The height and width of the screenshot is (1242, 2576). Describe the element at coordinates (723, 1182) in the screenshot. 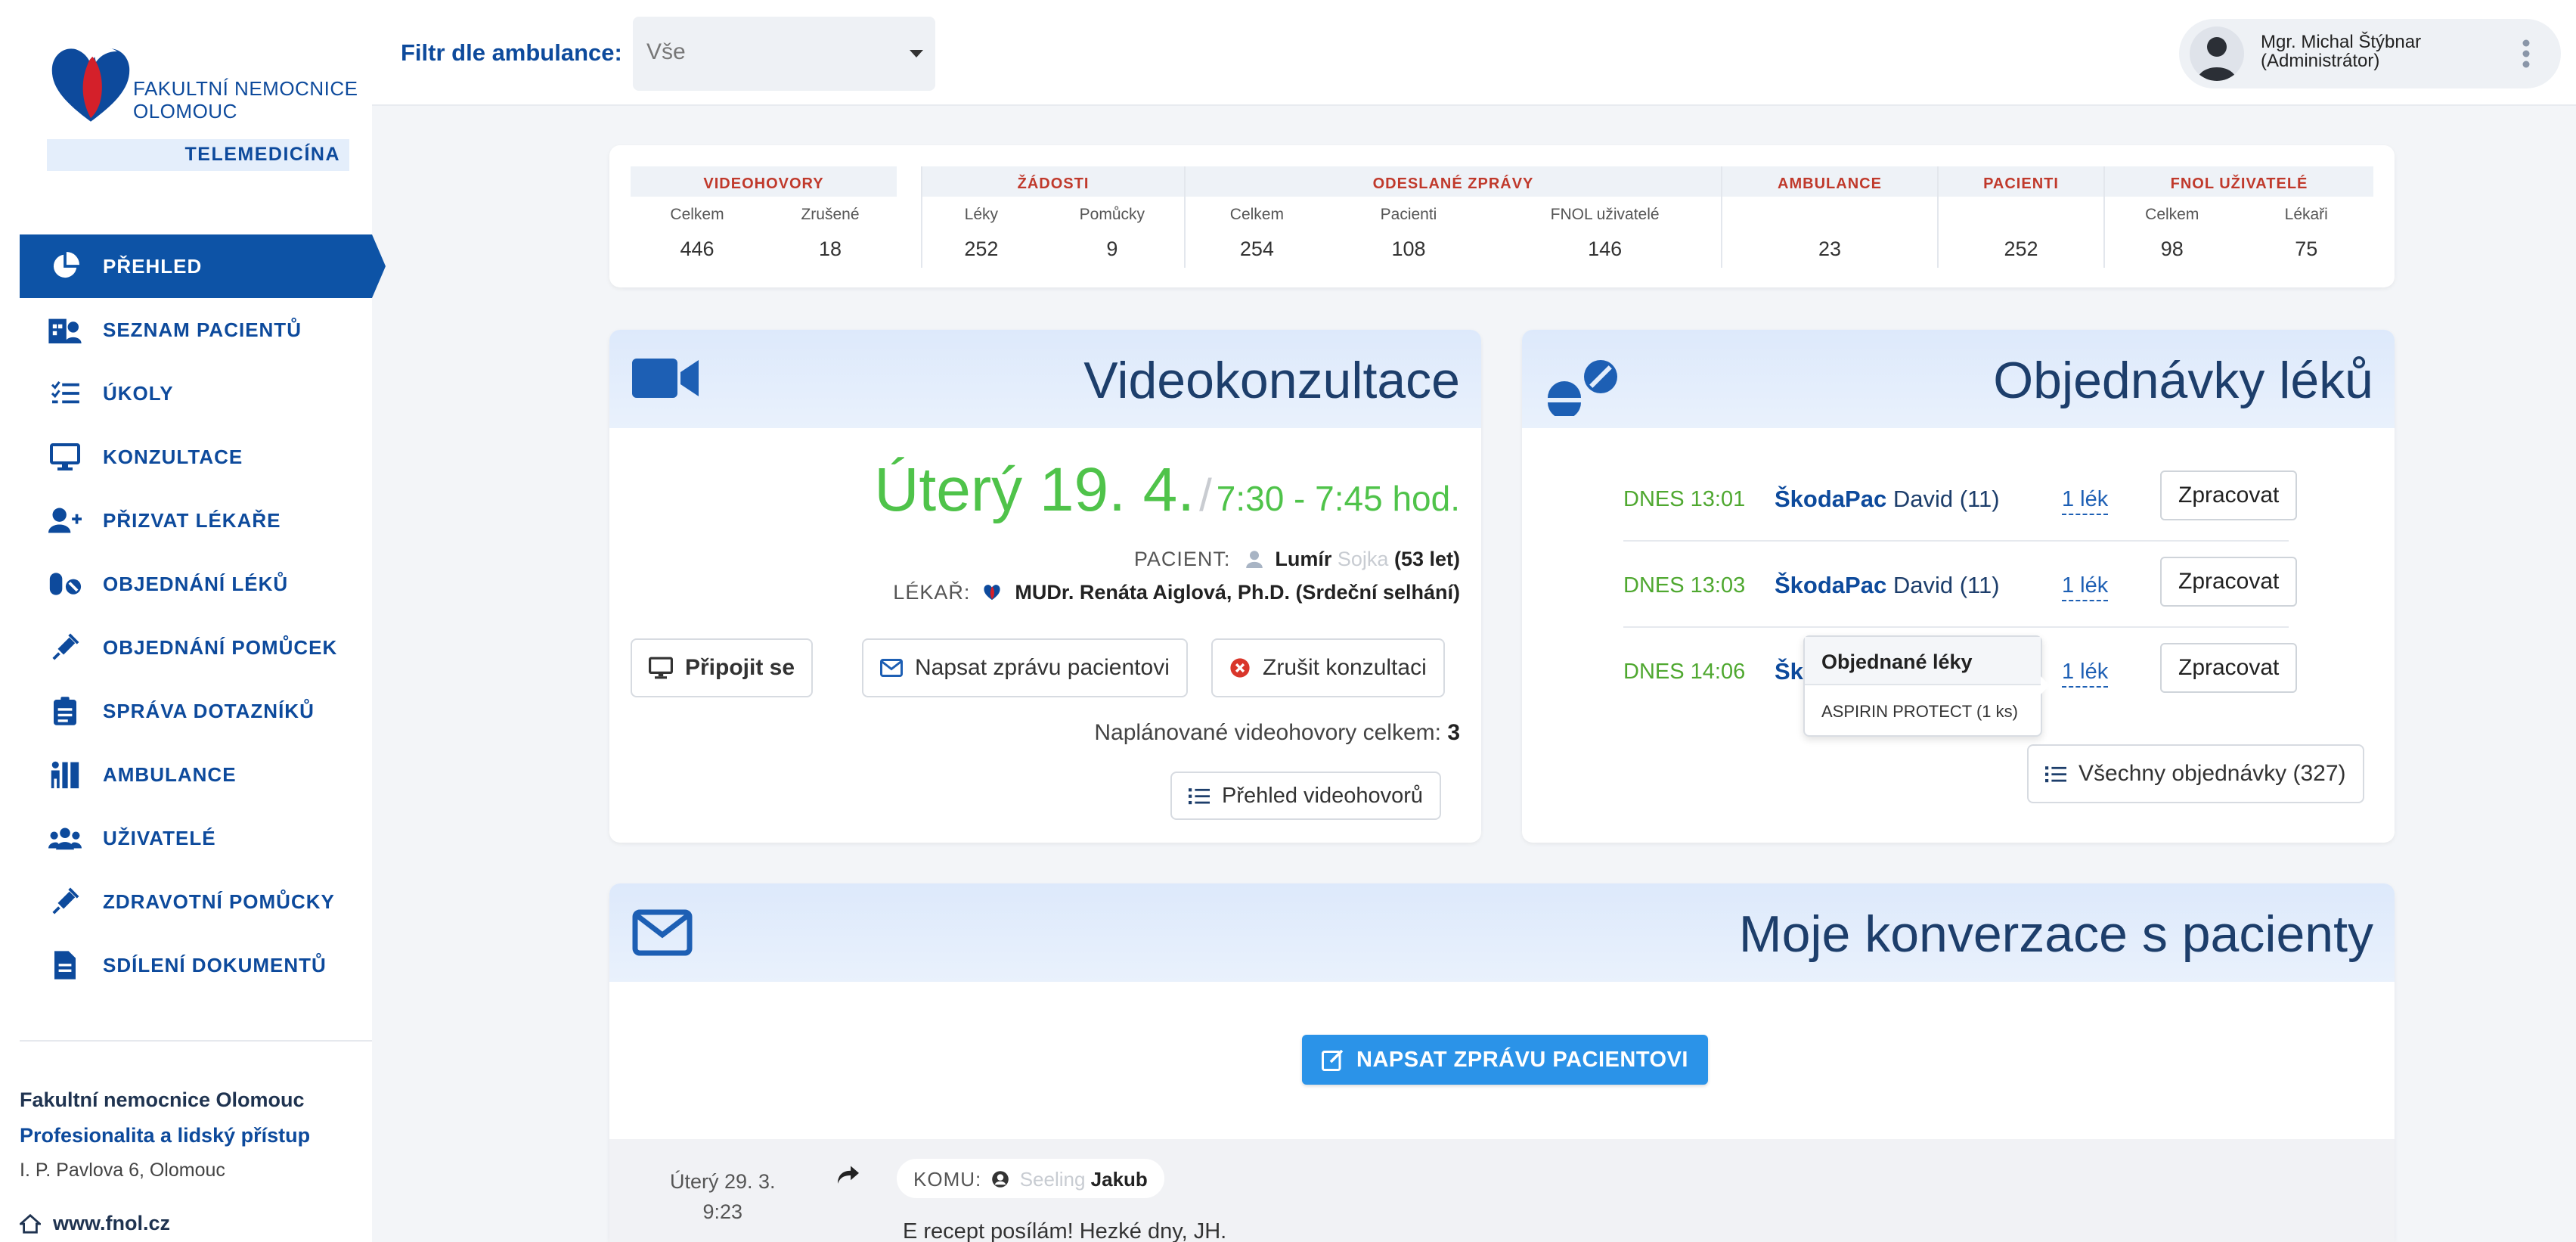

I see `message-day: Úterý 29. 3.` at that location.